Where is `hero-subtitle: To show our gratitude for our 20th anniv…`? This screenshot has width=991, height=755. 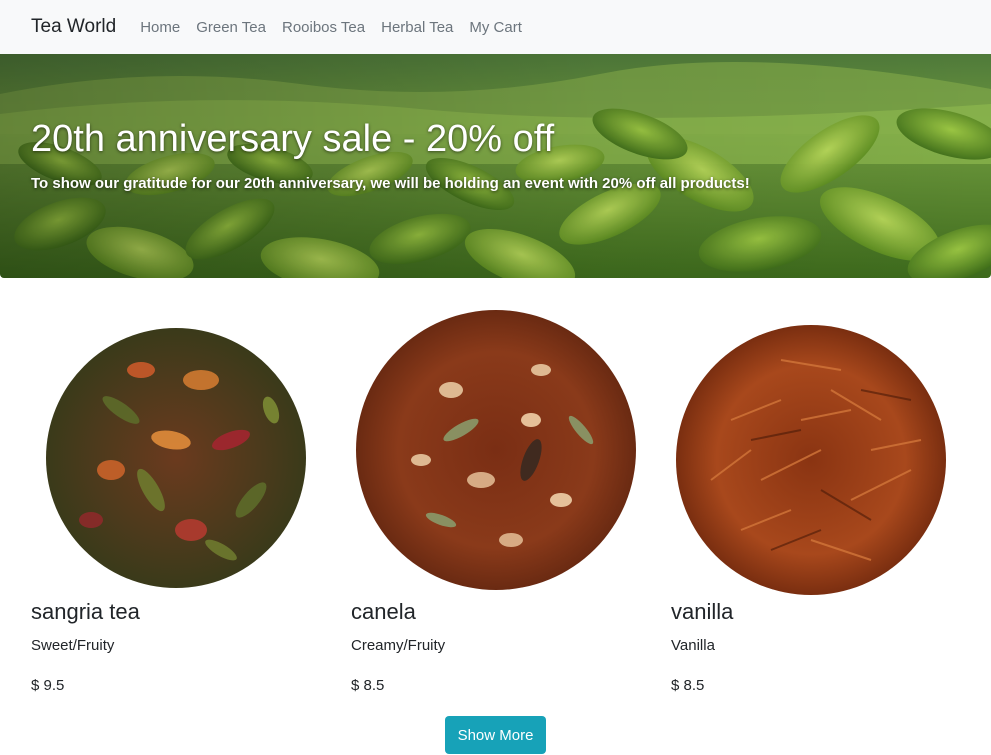
hero-subtitle: To show our gratitude for our 20th anniv… is located at coordinates (390, 183).